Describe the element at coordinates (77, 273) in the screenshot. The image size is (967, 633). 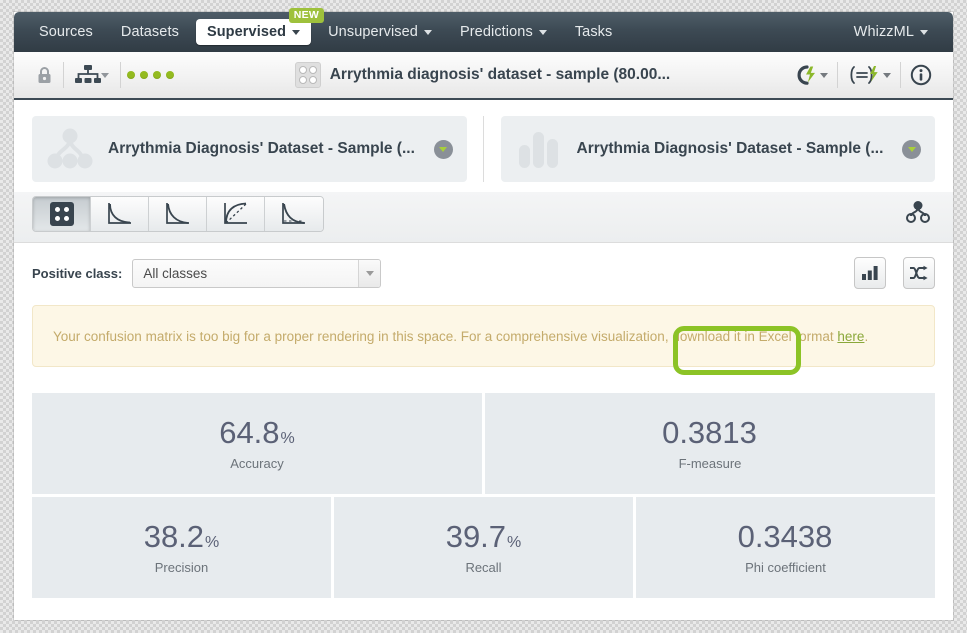
I see `positive-class-label: Positive class:` at that location.